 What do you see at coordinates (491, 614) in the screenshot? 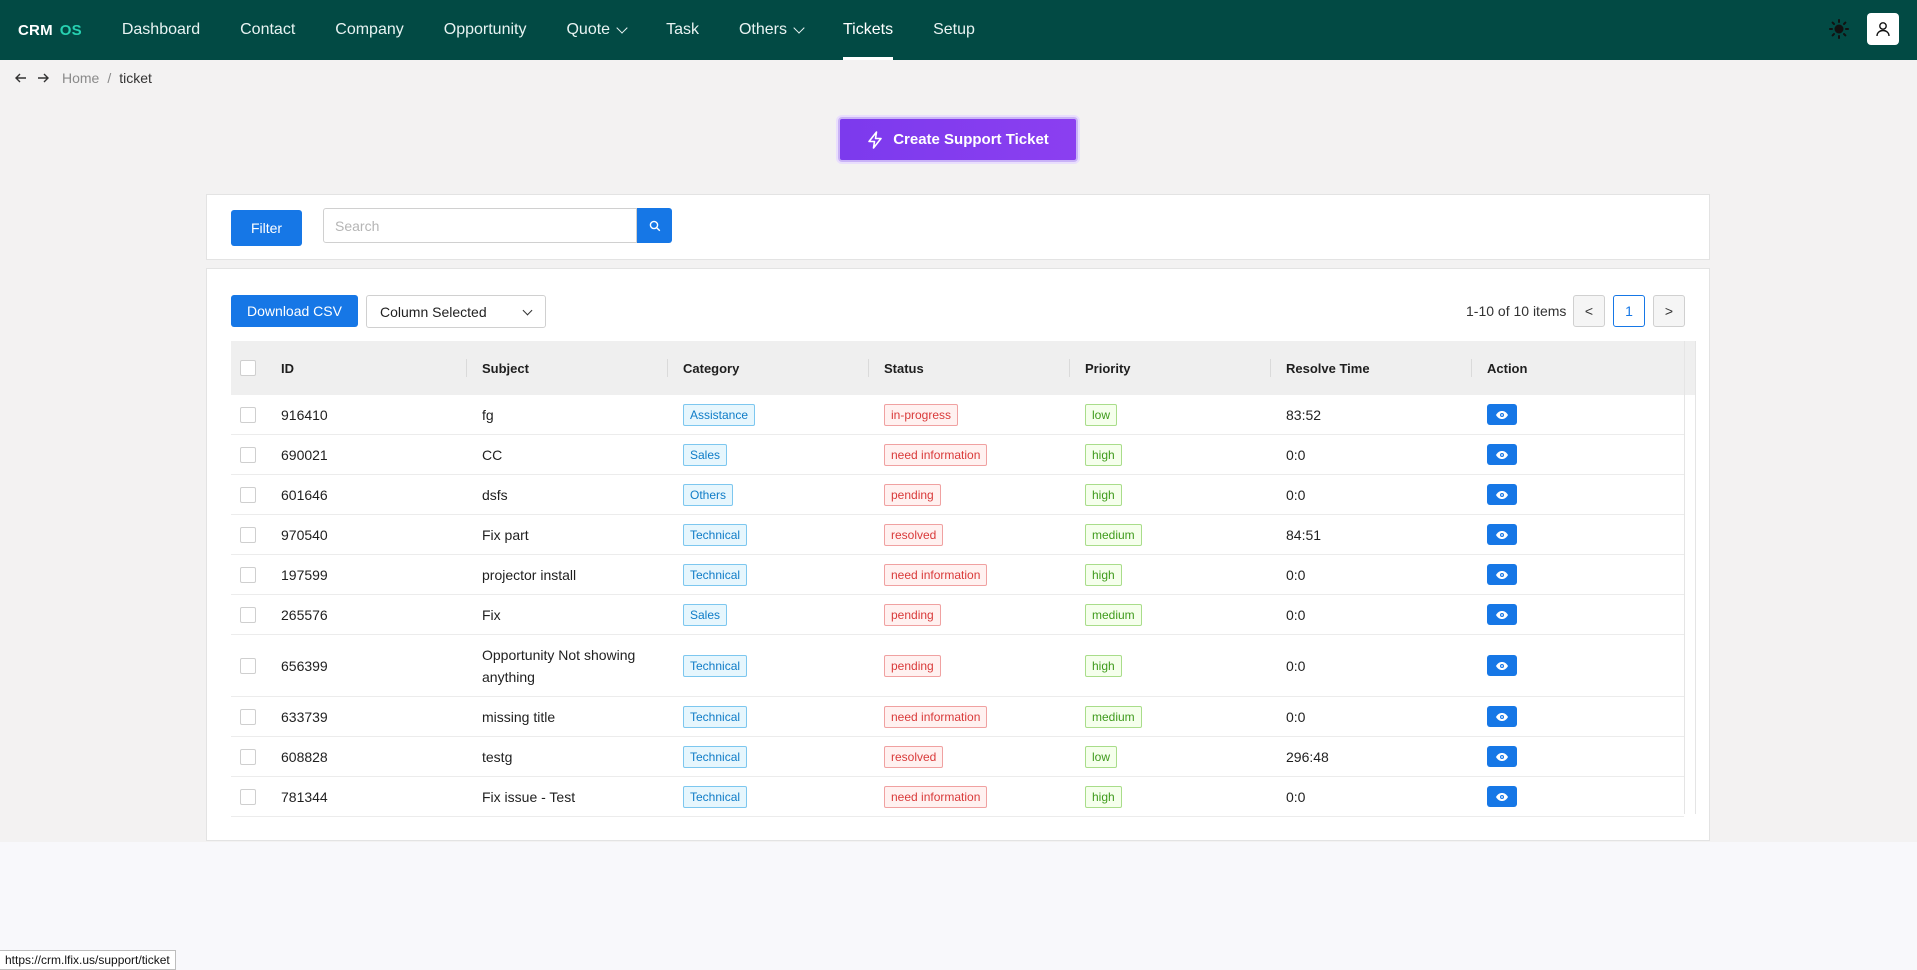
I see `cell-subject: Fix` at bounding box center [491, 614].